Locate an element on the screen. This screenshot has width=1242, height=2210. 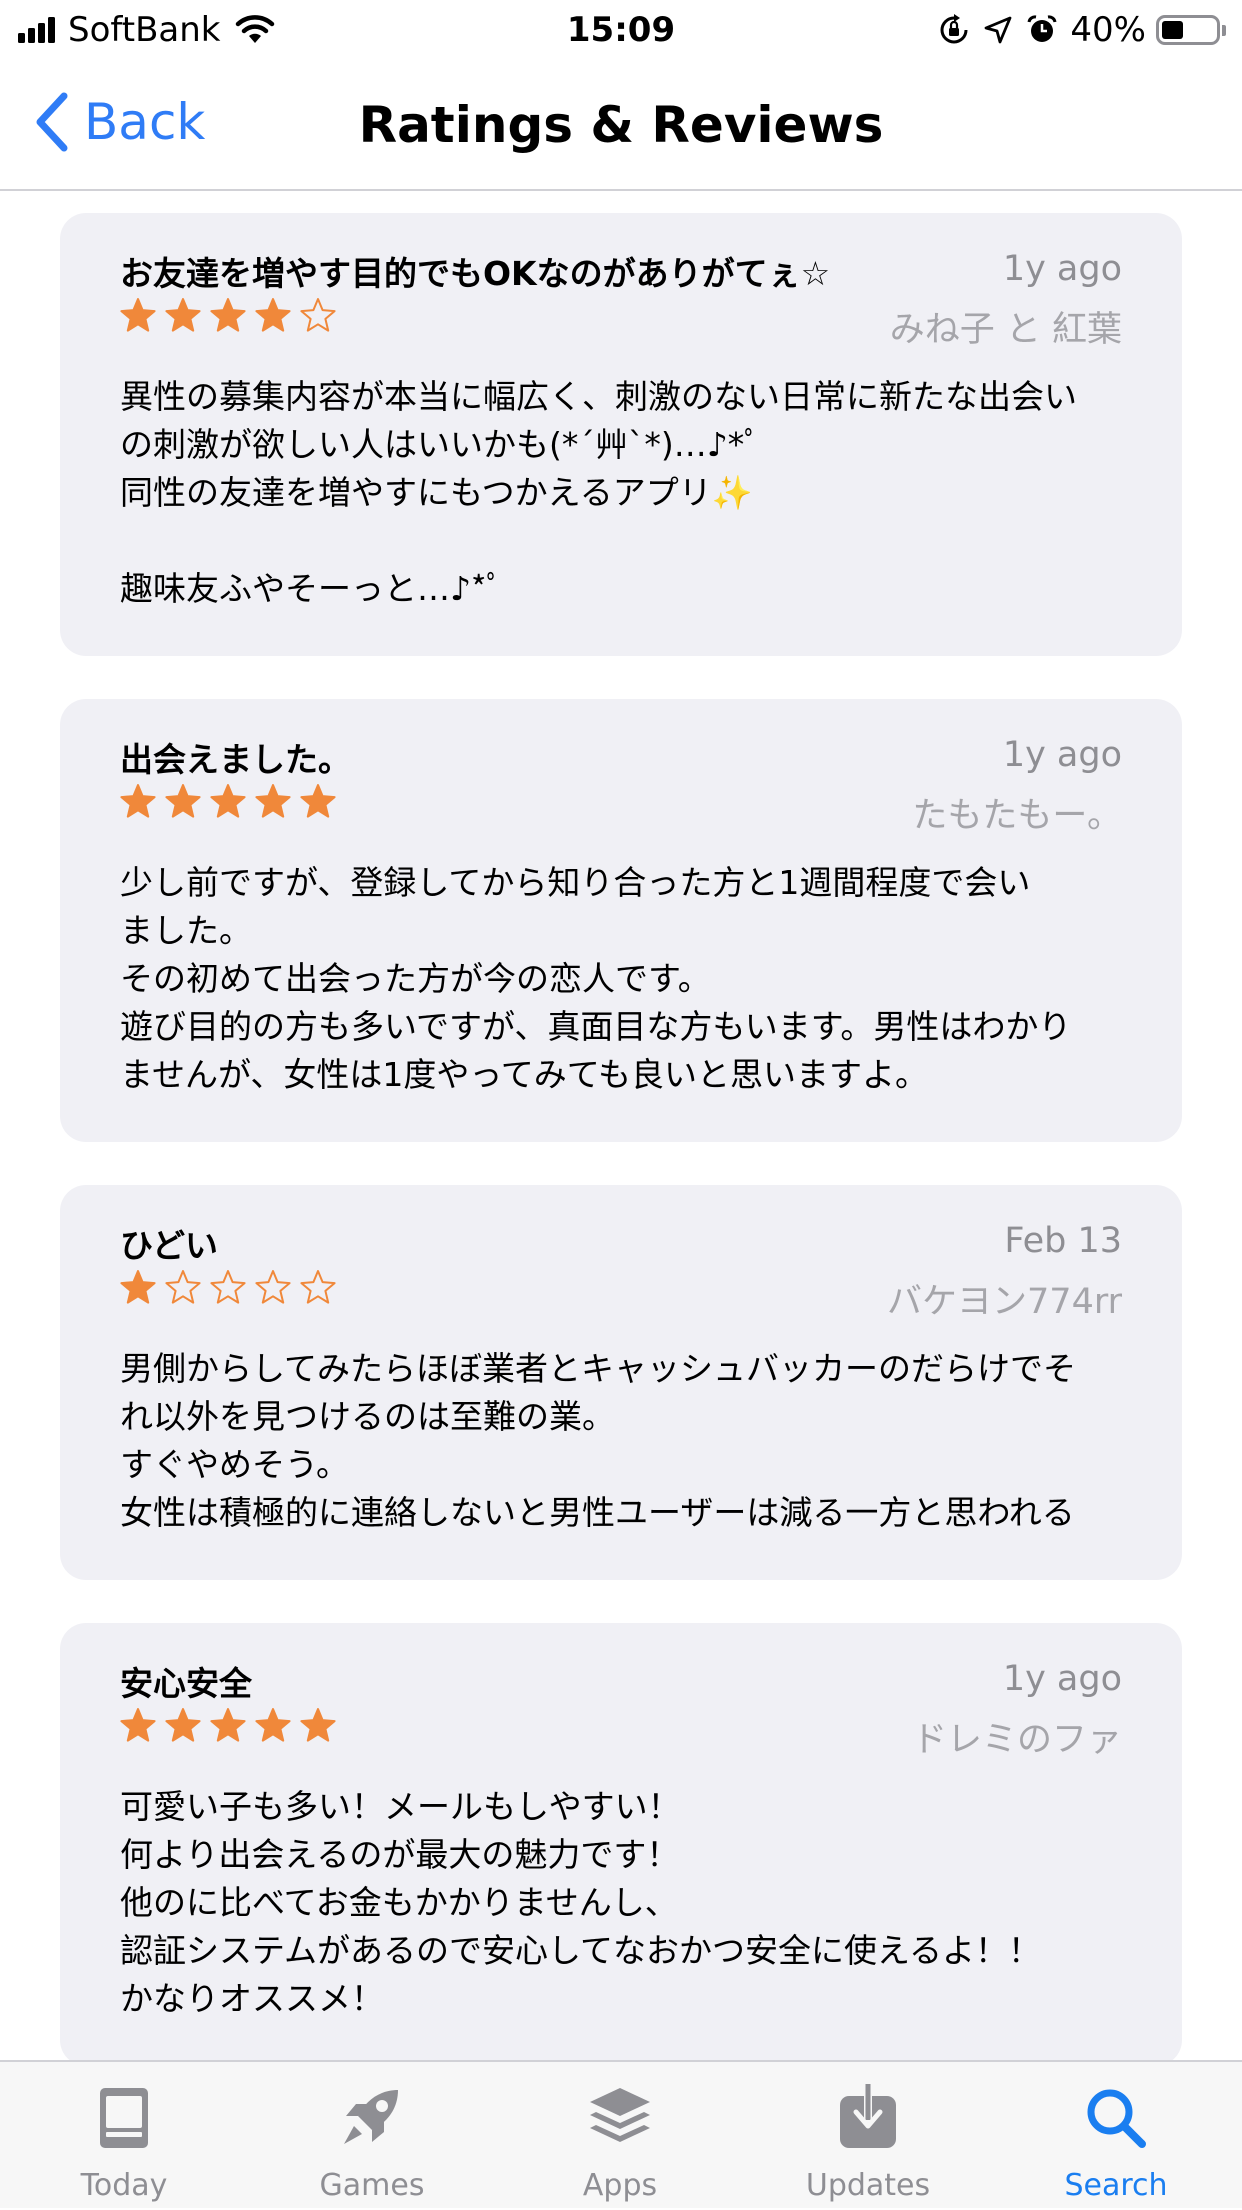
download-icon is located at coordinates (868, 2116).